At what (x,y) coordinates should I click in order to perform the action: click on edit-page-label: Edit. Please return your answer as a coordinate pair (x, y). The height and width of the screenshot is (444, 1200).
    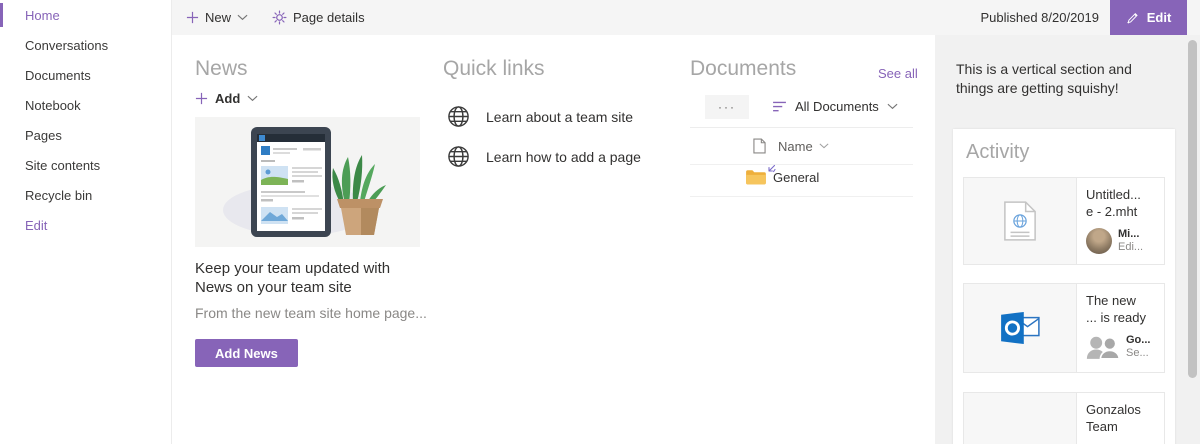
    Looking at the image, I should click on (1159, 17).